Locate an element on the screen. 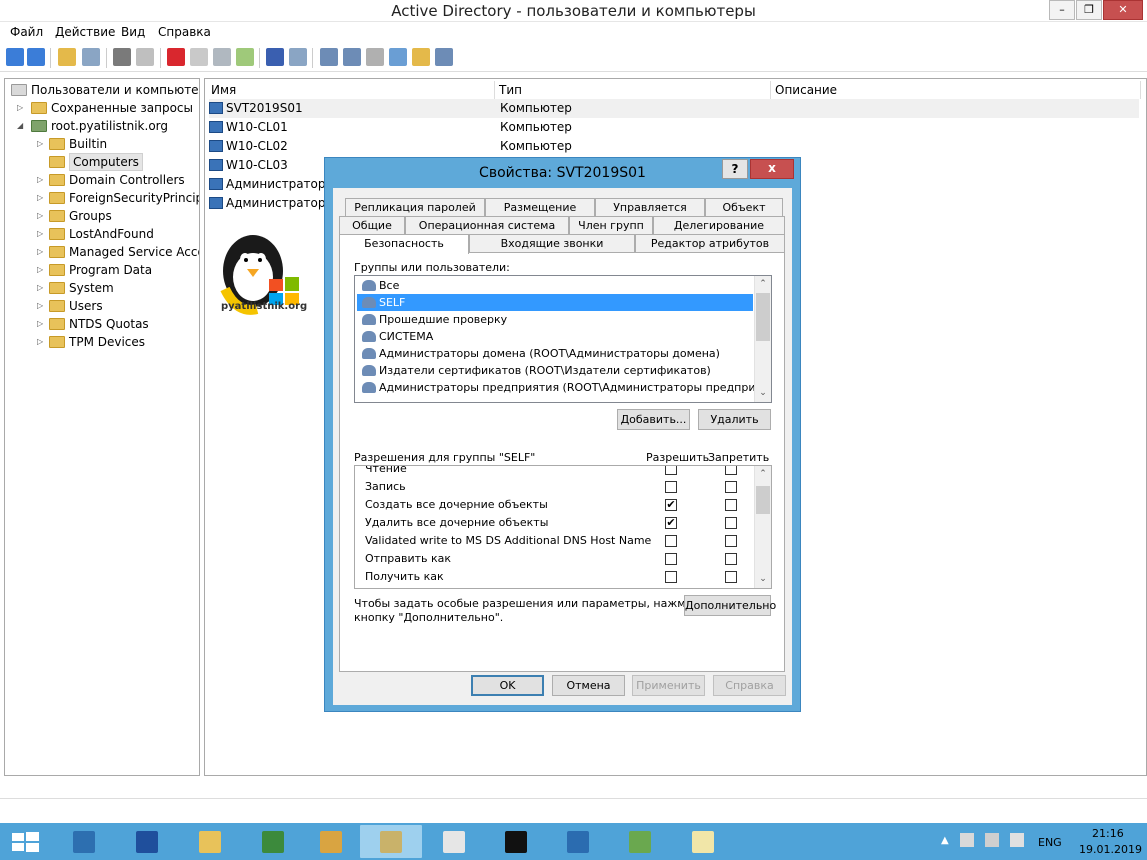  group-list-item: СИСТЕМА is located at coordinates (555, 336).